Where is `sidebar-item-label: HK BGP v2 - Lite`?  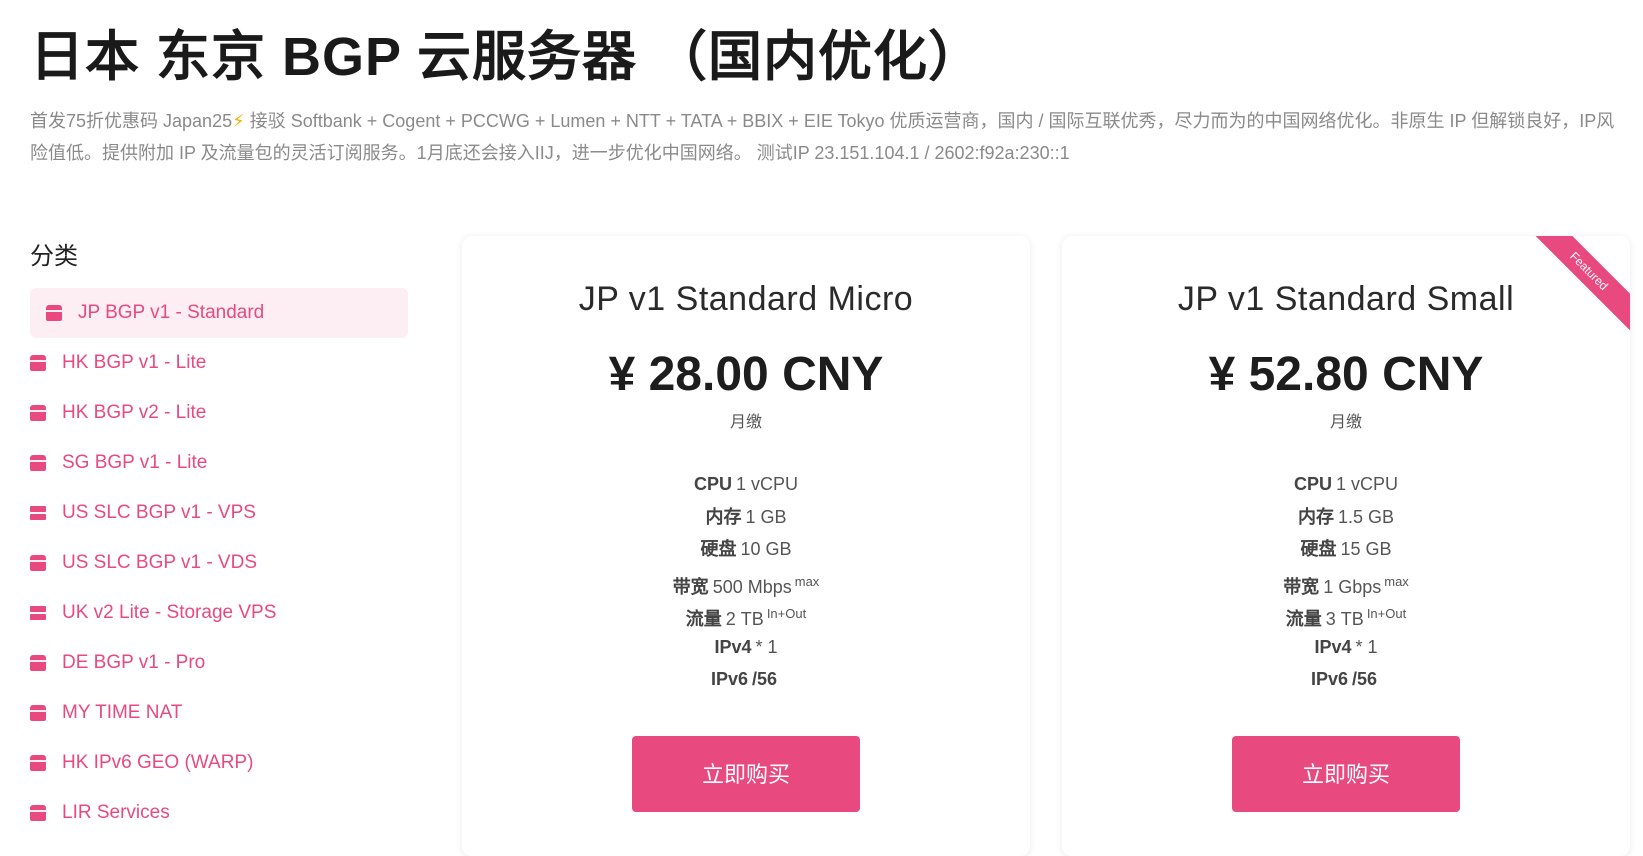
sidebar-item-label: HK BGP v2 - Lite is located at coordinates (134, 412).